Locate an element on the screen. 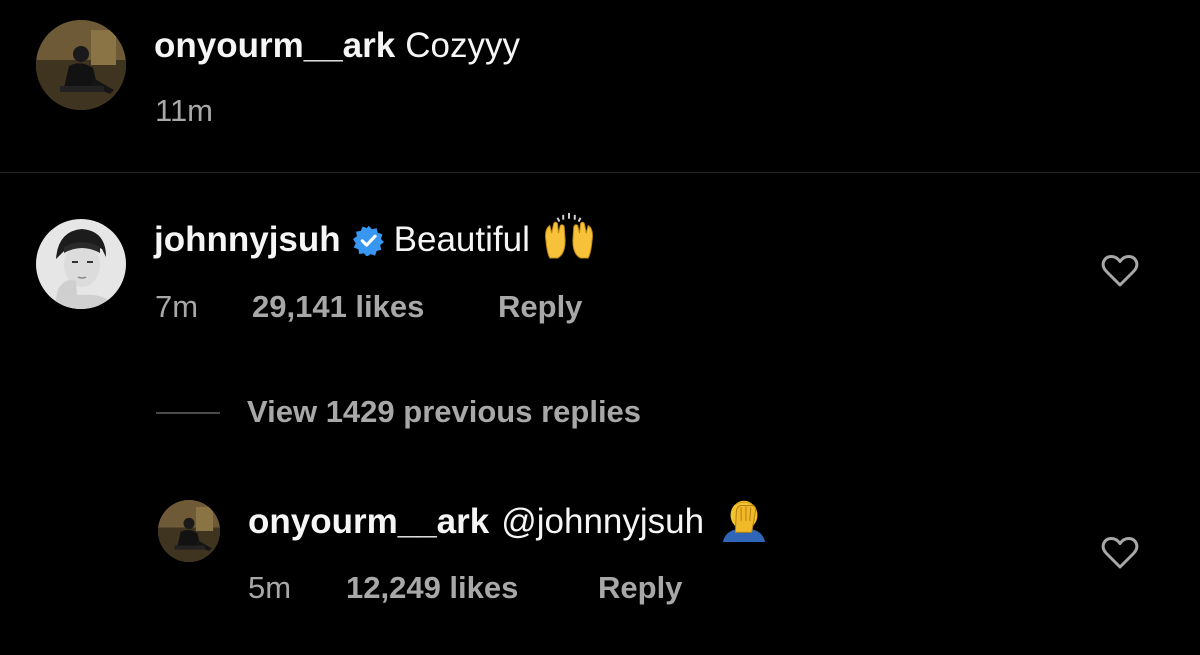 Image resolution: width=1200 pixels, height=655 pixels. replies-divider-line is located at coordinates (188, 413).